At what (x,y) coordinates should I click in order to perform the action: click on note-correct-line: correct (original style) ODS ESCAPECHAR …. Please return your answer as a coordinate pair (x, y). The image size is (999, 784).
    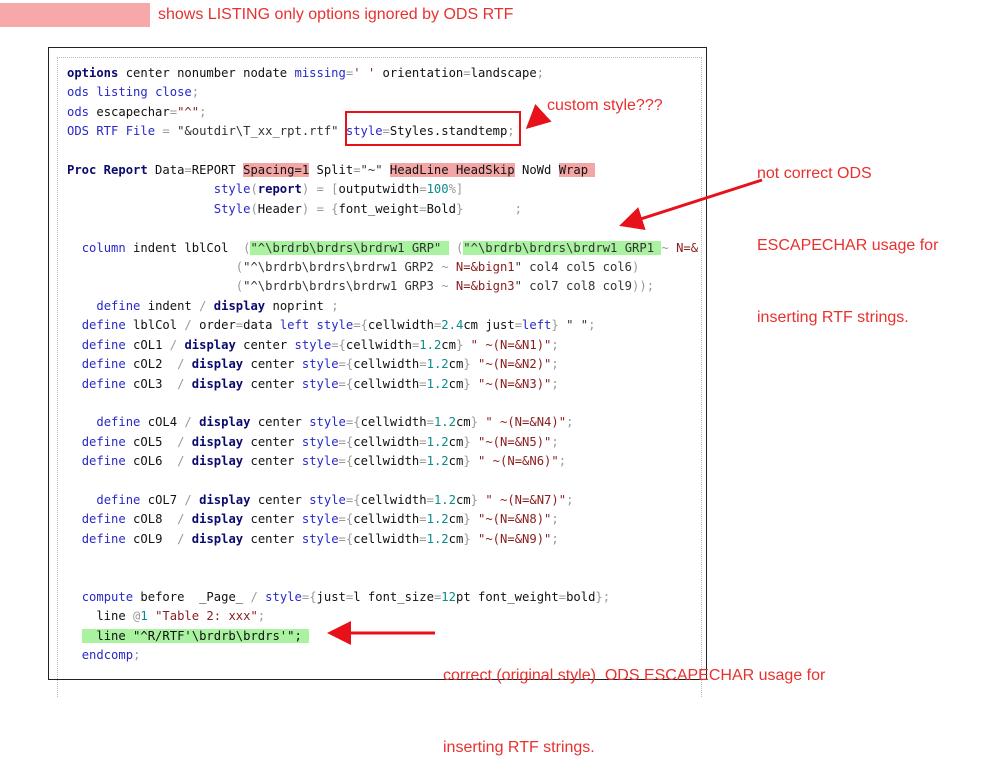
    Looking at the image, I should click on (634, 675).